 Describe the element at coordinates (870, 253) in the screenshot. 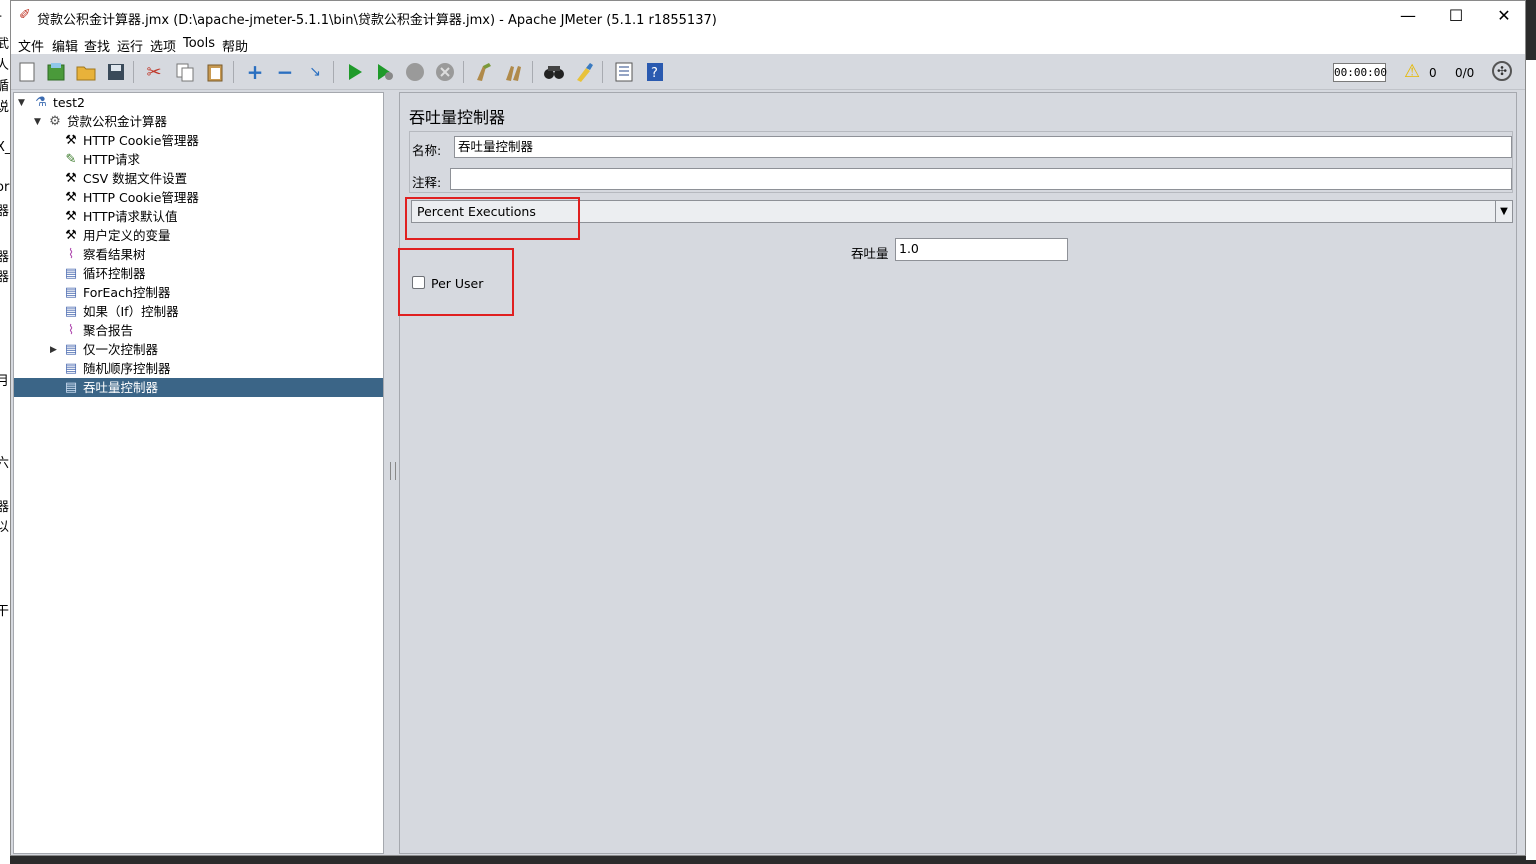

I see `throughput-label: 吞吐量` at that location.